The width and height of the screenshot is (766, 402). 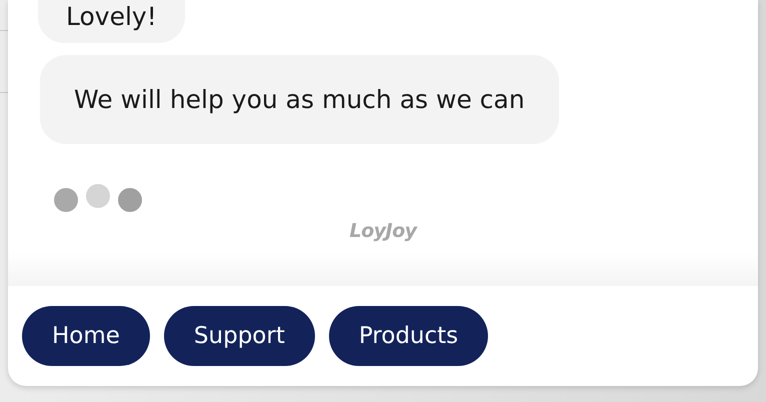 What do you see at coordinates (239, 336) in the screenshot?
I see `quick-reply-button: Support` at bounding box center [239, 336].